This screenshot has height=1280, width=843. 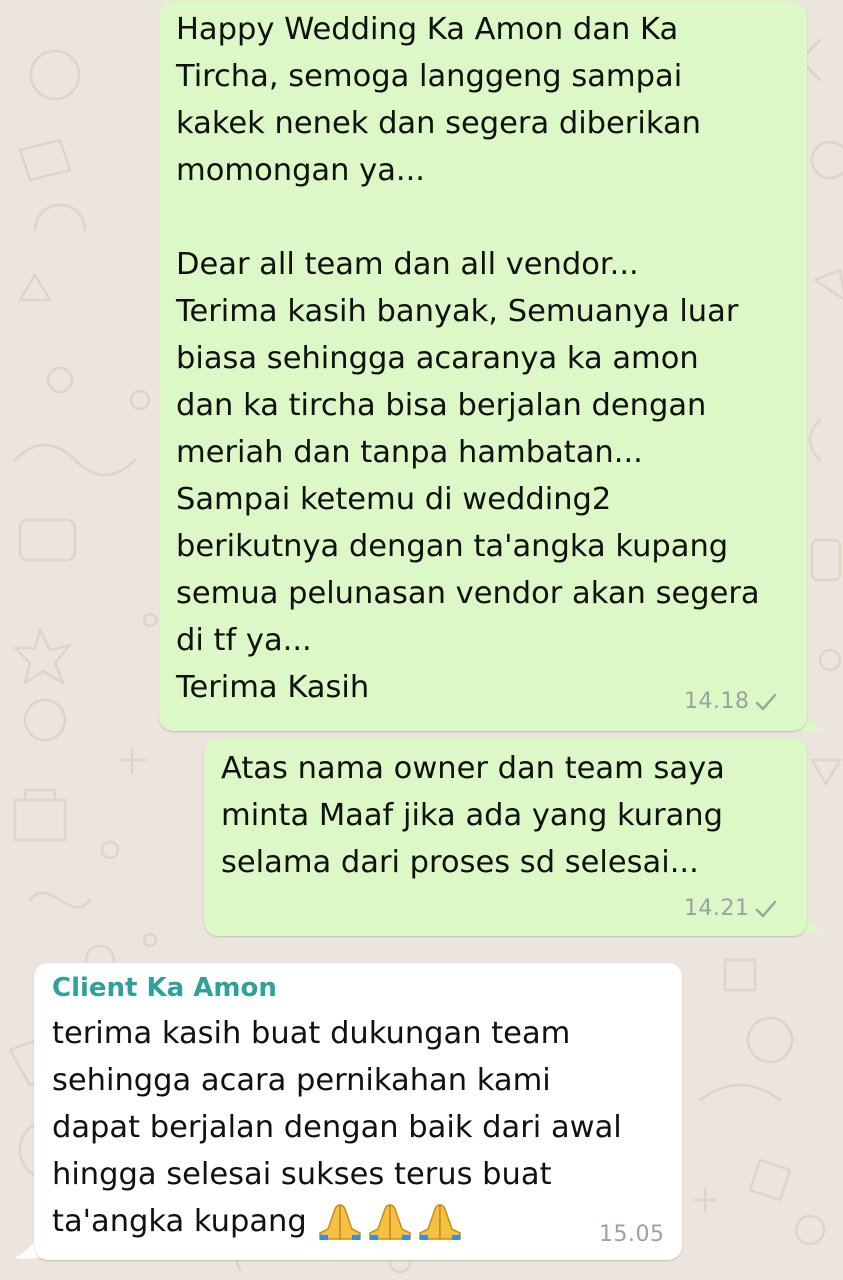 What do you see at coordinates (164, 988) in the screenshot?
I see `sender-name: Client Ka Amon` at bounding box center [164, 988].